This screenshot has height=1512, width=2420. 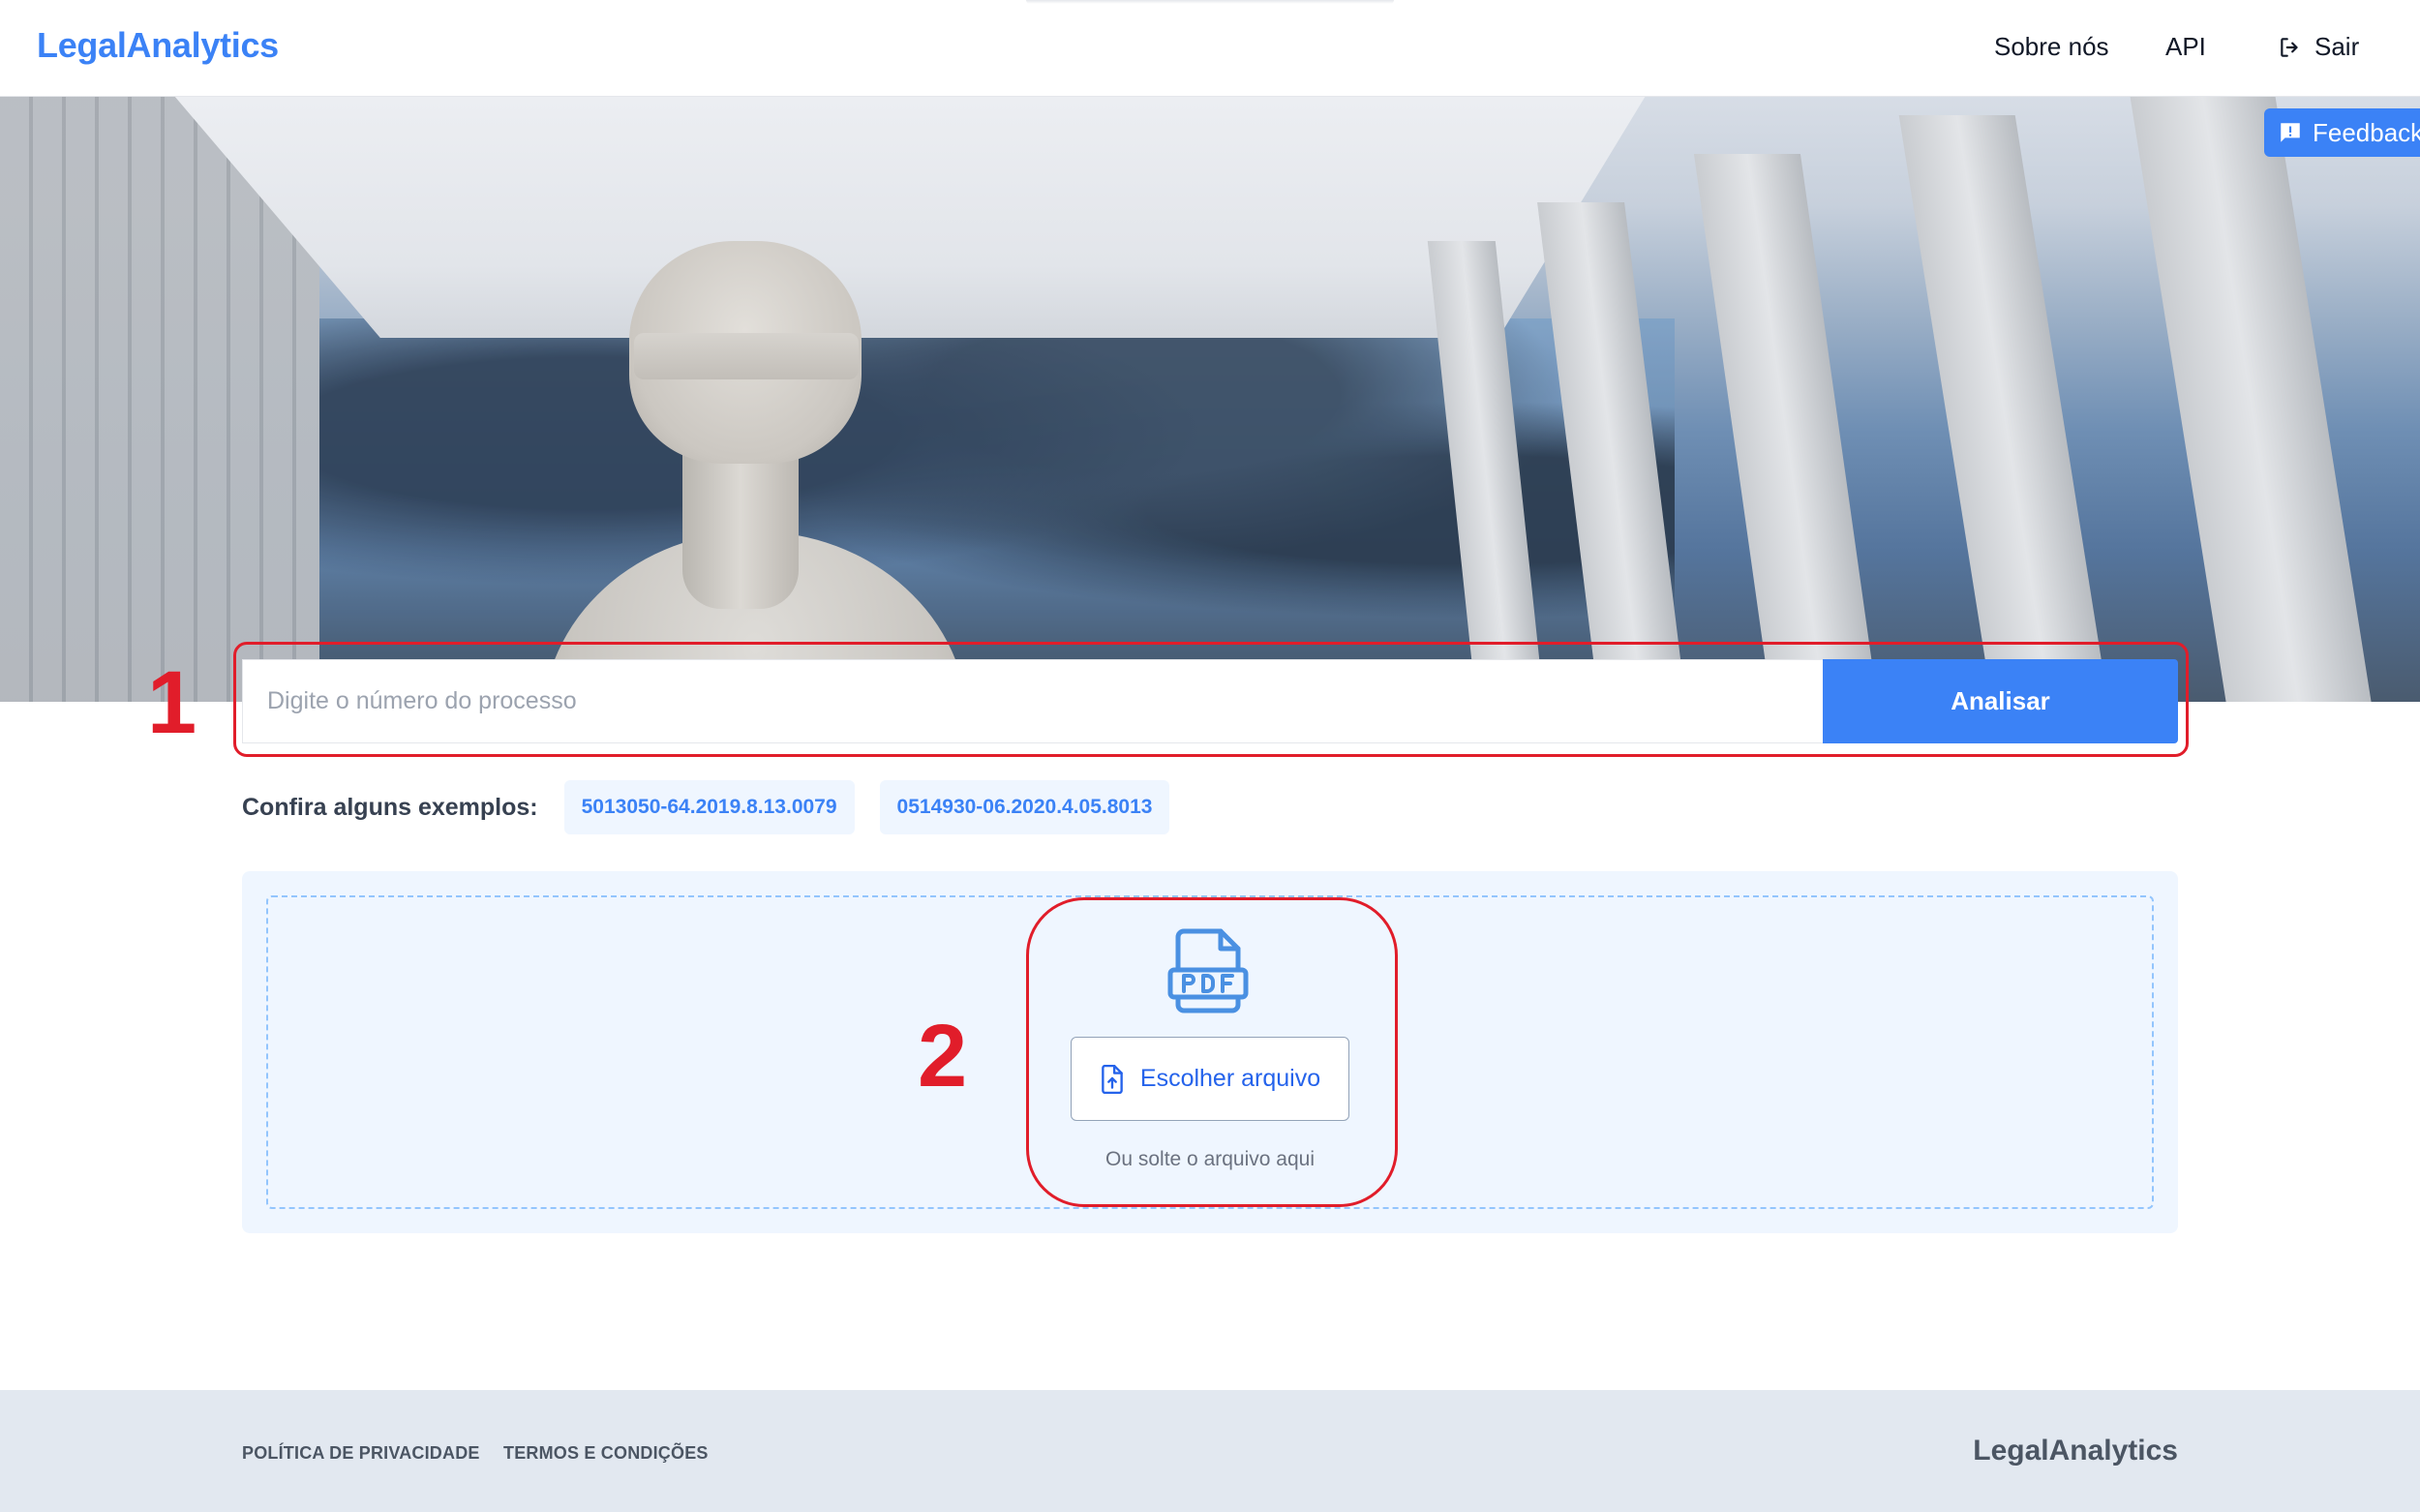 What do you see at coordinates (1208, 970) in the screenshot?
I see `pdf-file-icon` at bounding box center [1208, 970].